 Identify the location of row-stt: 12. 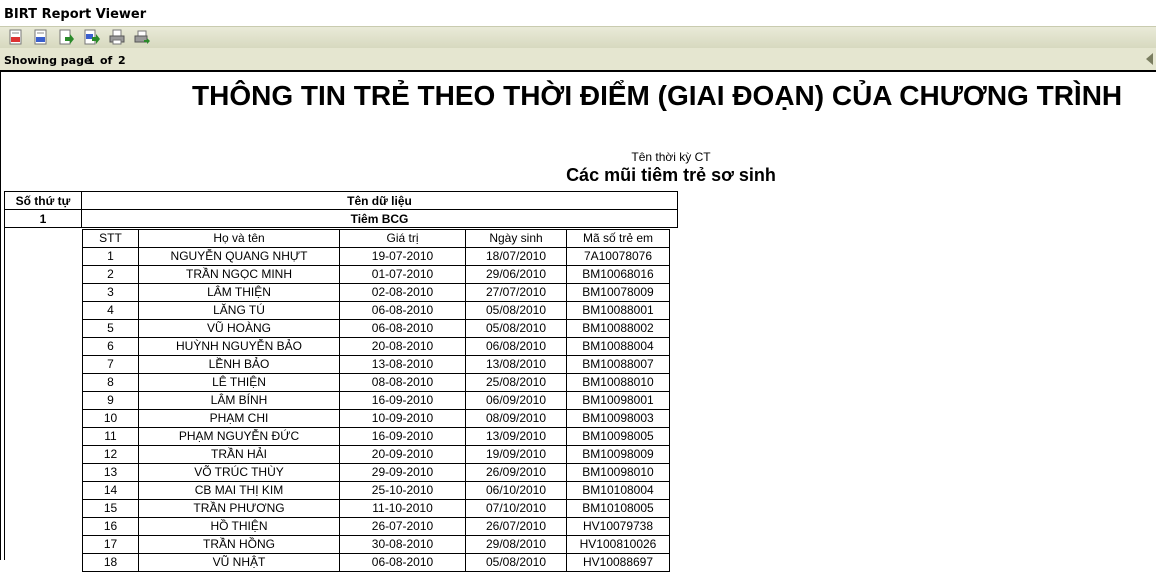
(110, 454).